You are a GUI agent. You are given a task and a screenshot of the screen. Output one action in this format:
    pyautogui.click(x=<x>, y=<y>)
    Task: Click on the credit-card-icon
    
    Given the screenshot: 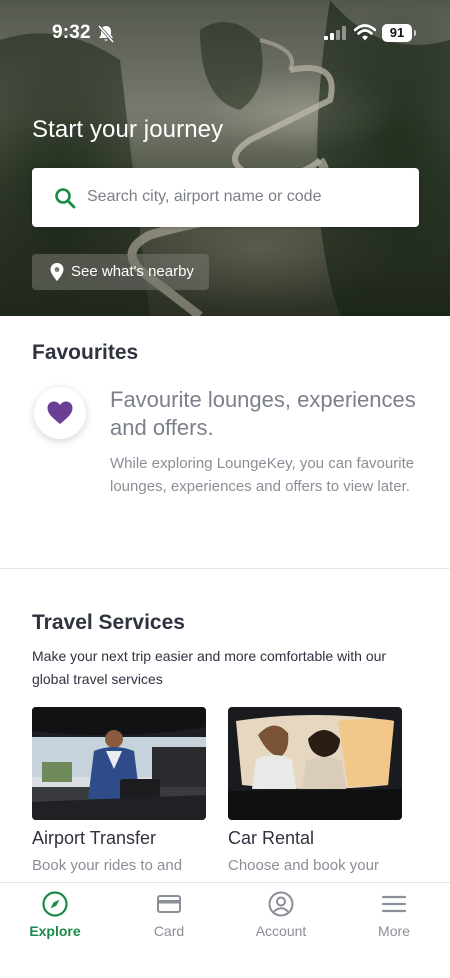 What is the action you would take?
    pyautogui.click(x=169, y=904)
    